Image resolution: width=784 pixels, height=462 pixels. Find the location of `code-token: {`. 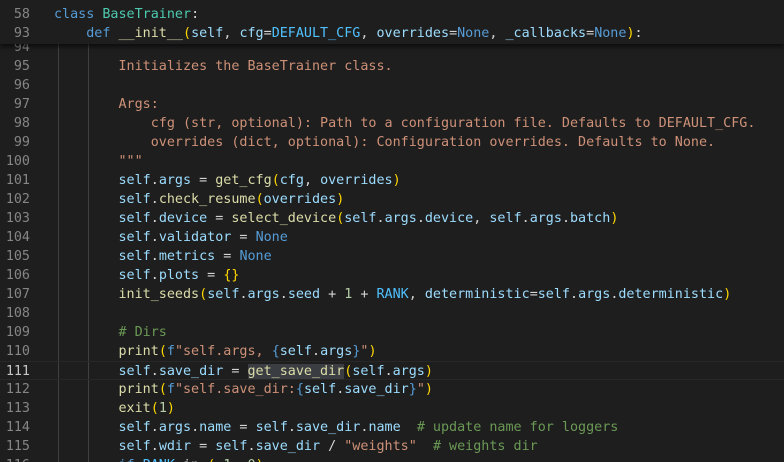

code-token: { is located at coordinates (299, 389).